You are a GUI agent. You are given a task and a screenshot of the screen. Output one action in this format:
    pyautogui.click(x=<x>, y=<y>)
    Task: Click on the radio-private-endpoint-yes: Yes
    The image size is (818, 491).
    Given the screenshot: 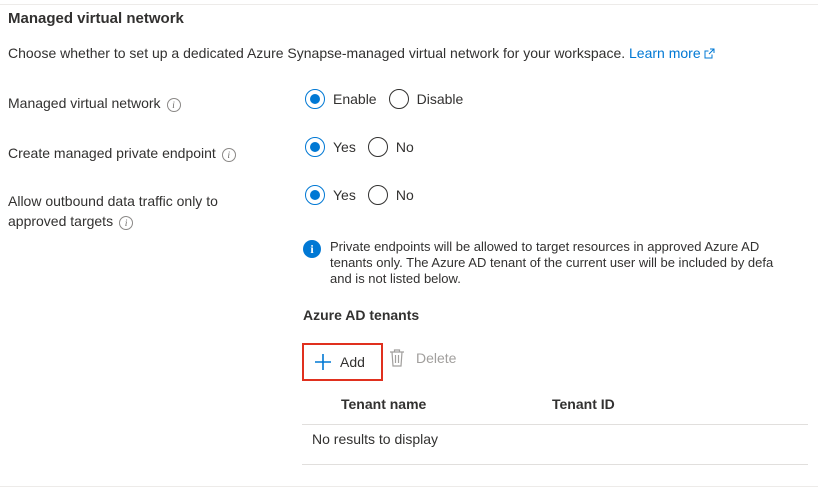 What is the action you would take?
    pyautogui.click(x=330, y=147)
    